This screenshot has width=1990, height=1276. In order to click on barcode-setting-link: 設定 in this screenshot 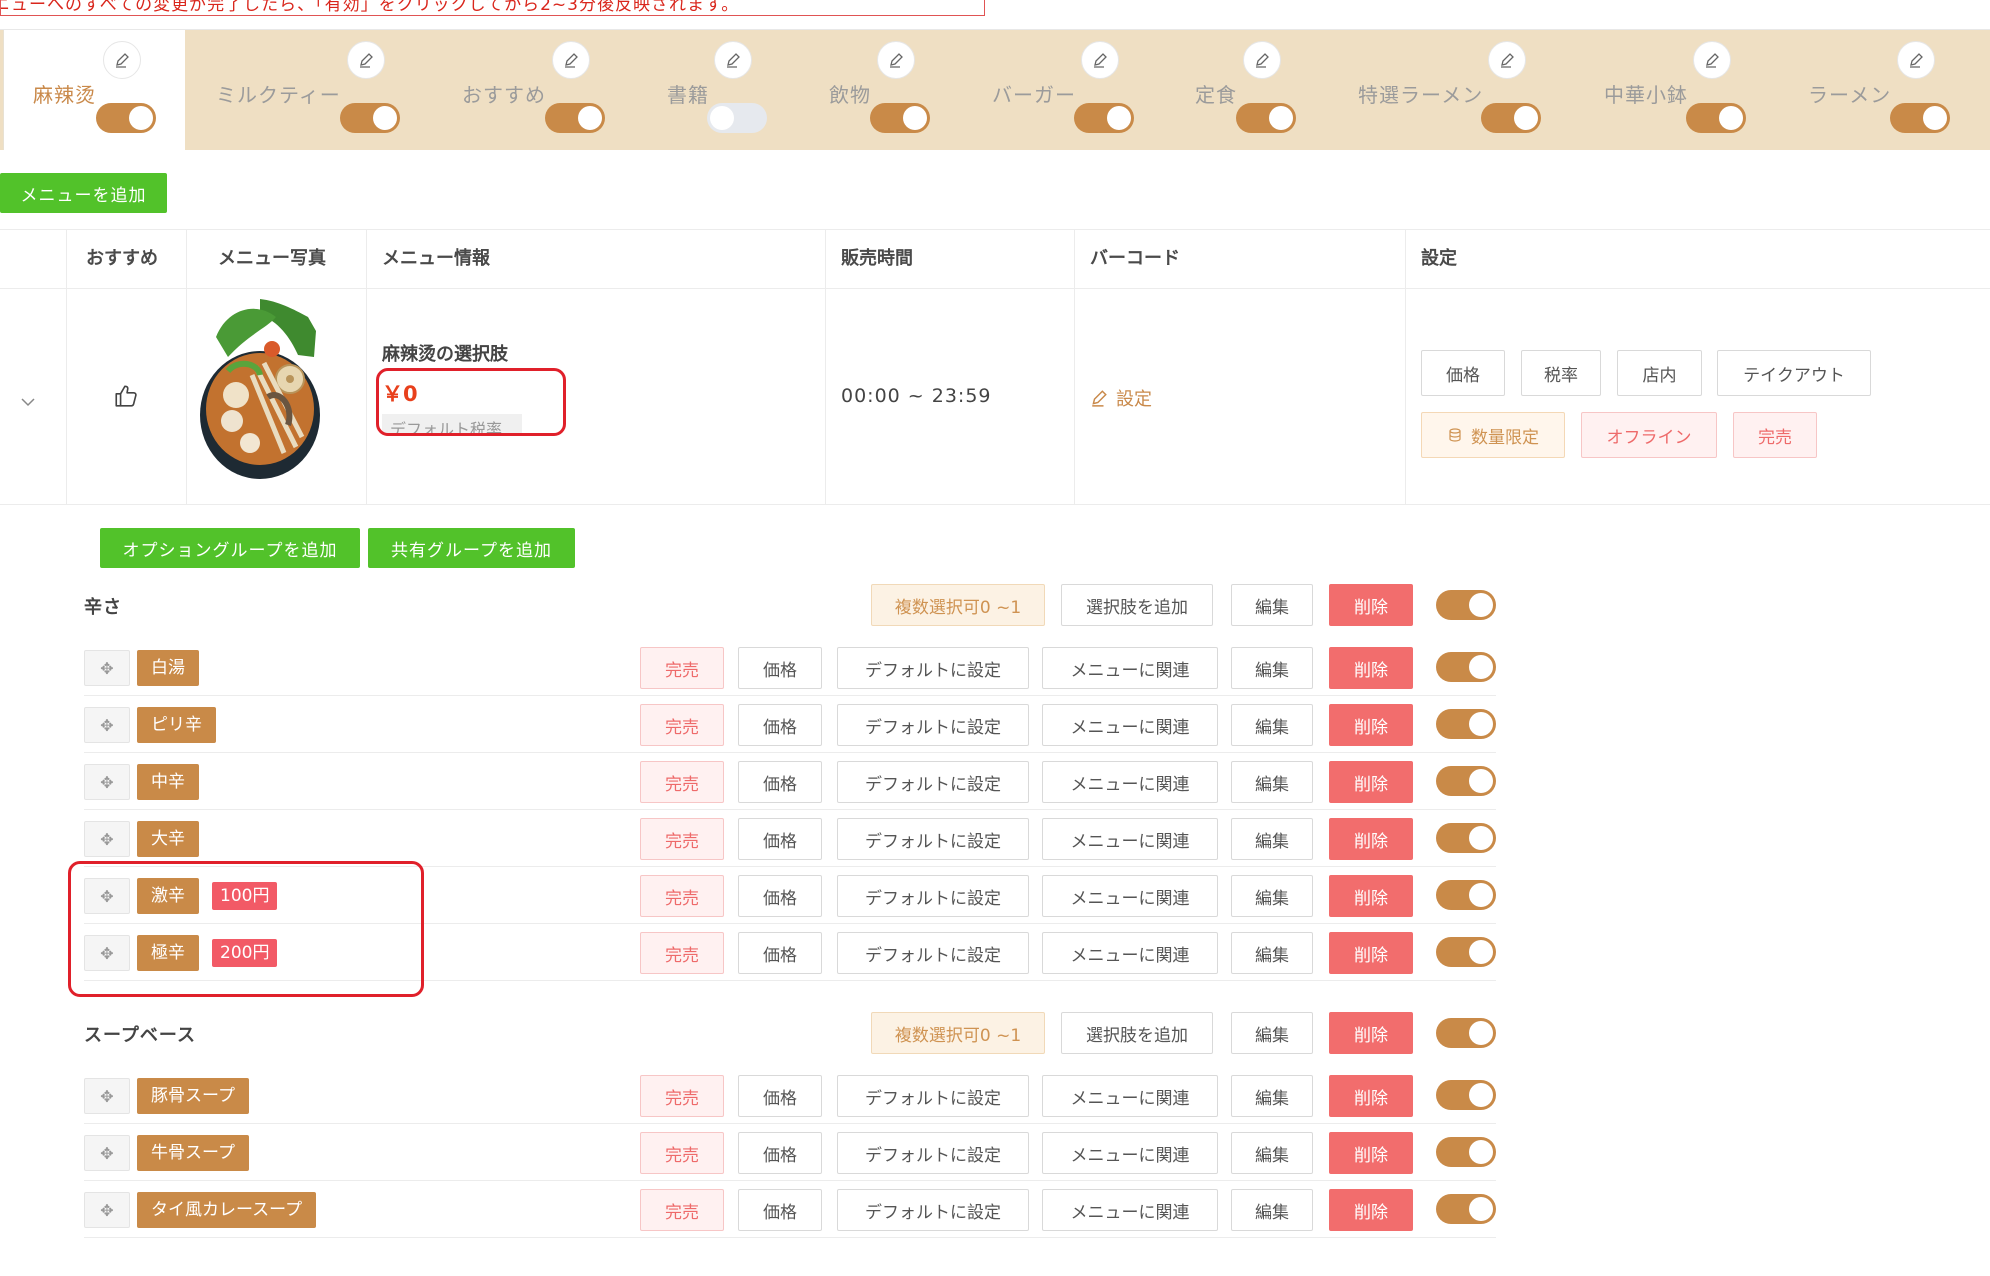, I will do `click(1121, 398)`.